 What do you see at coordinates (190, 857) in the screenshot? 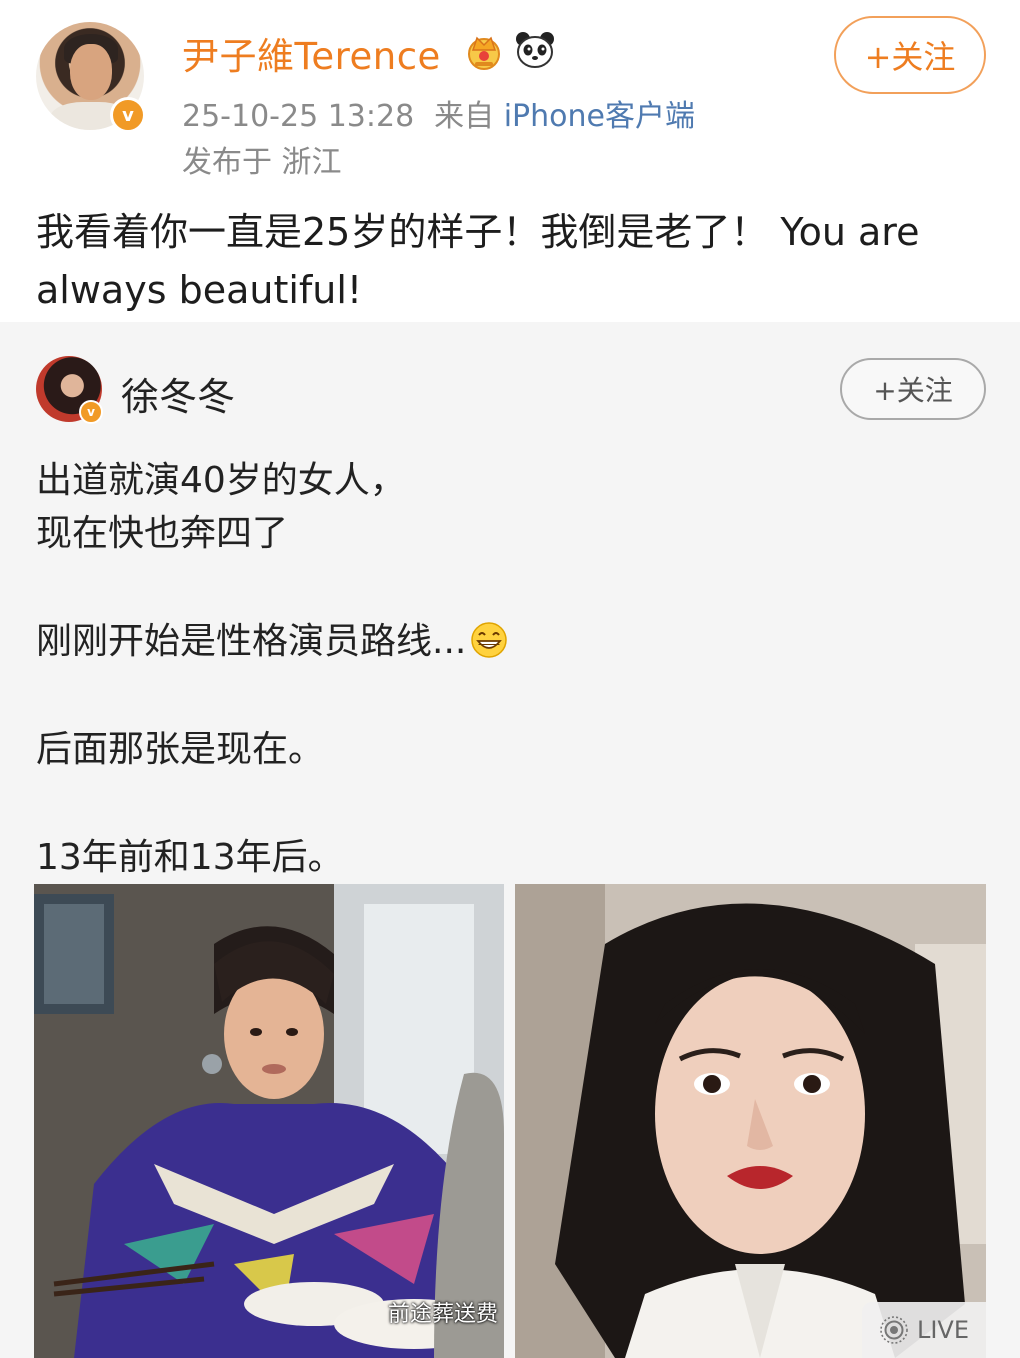
I see `repost-text-line: 13年前和13年后。` at bounding box center [190, 857].